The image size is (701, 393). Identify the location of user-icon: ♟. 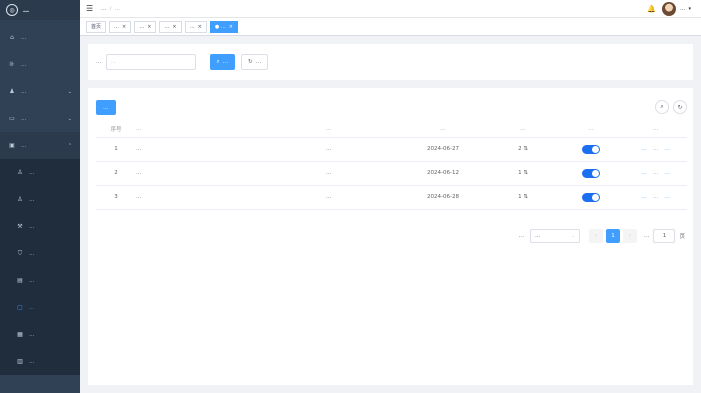
(12, 91).